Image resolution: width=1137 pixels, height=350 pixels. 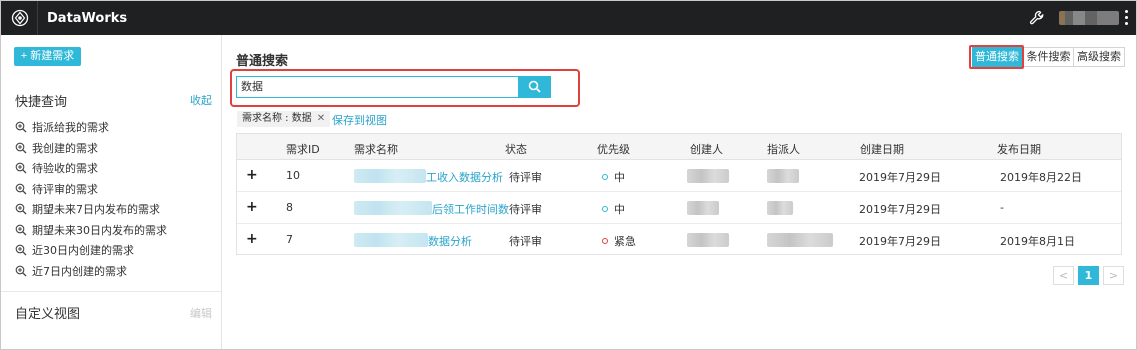 I want to click on quick-item-pending-acceptance: 待验收的需求, so click(x=91, y=168).